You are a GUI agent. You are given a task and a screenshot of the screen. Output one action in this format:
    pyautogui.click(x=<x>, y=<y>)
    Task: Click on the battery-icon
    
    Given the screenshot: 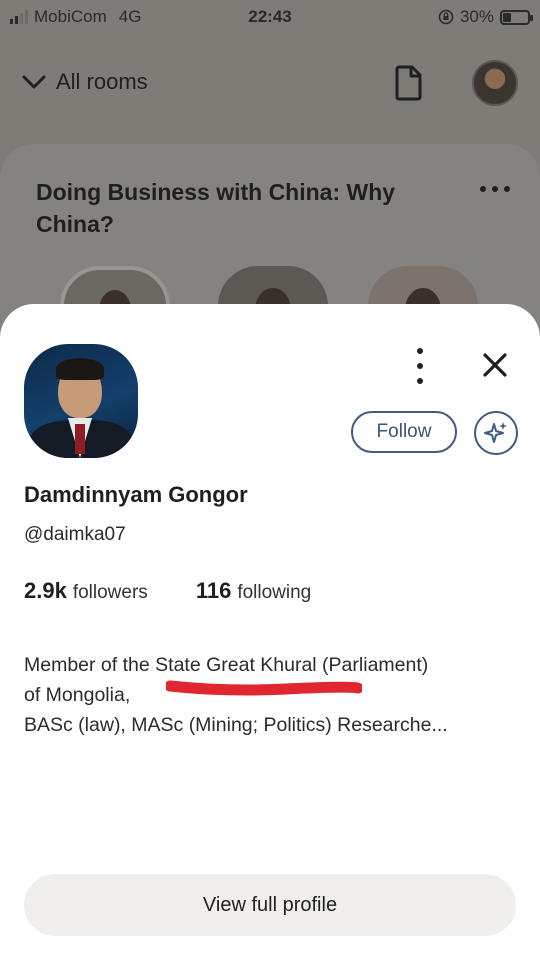 What is the action you would take?
    pyautogui.click(x=516, y=17)
    